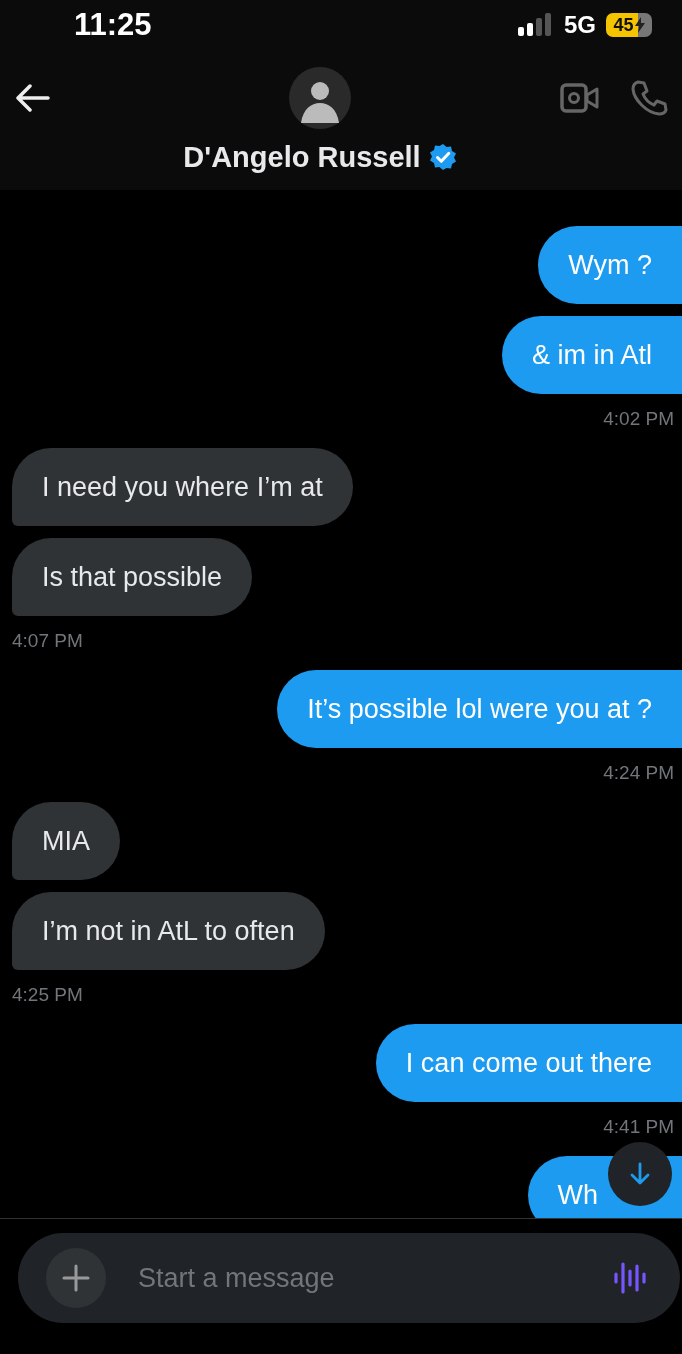  What do you see at coordinates (132, 577) in the screenshot?
I see `message-bubble: Is that possible` at bounding box center [132, 577].